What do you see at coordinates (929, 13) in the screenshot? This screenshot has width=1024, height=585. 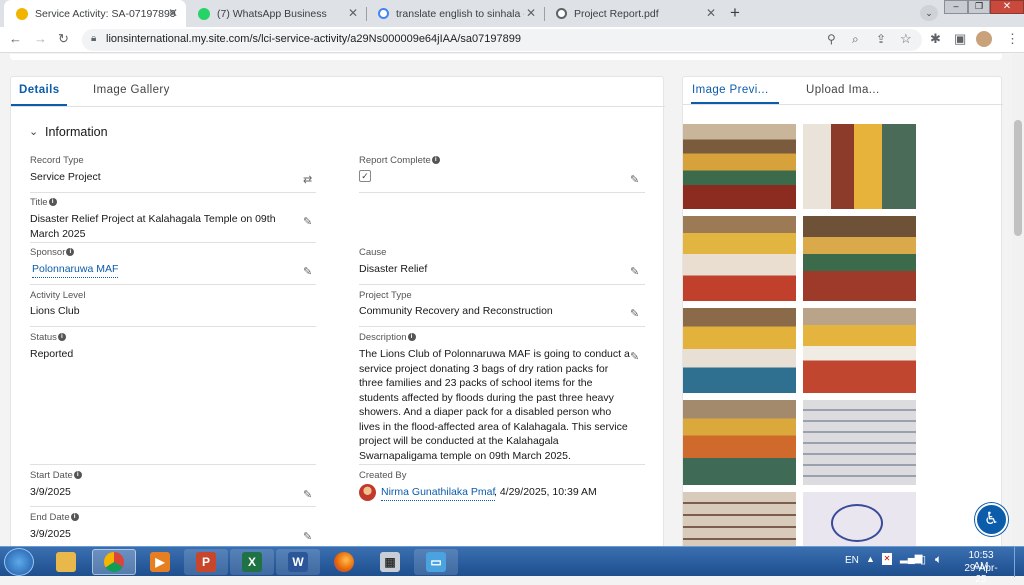 I see `tab-search-icon: ⌄` at bounding box center [929, 13].